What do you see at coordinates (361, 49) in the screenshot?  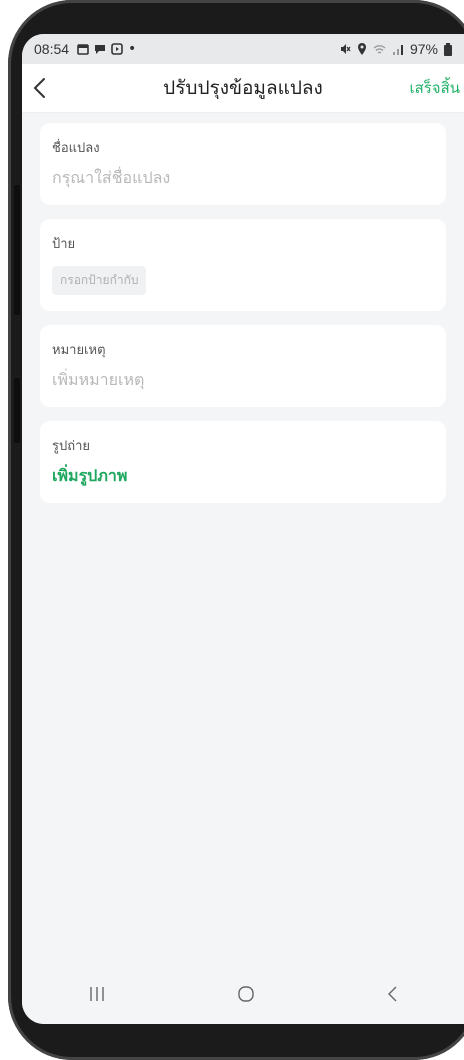 I see `location-icon` at bounding box center [361, 49].